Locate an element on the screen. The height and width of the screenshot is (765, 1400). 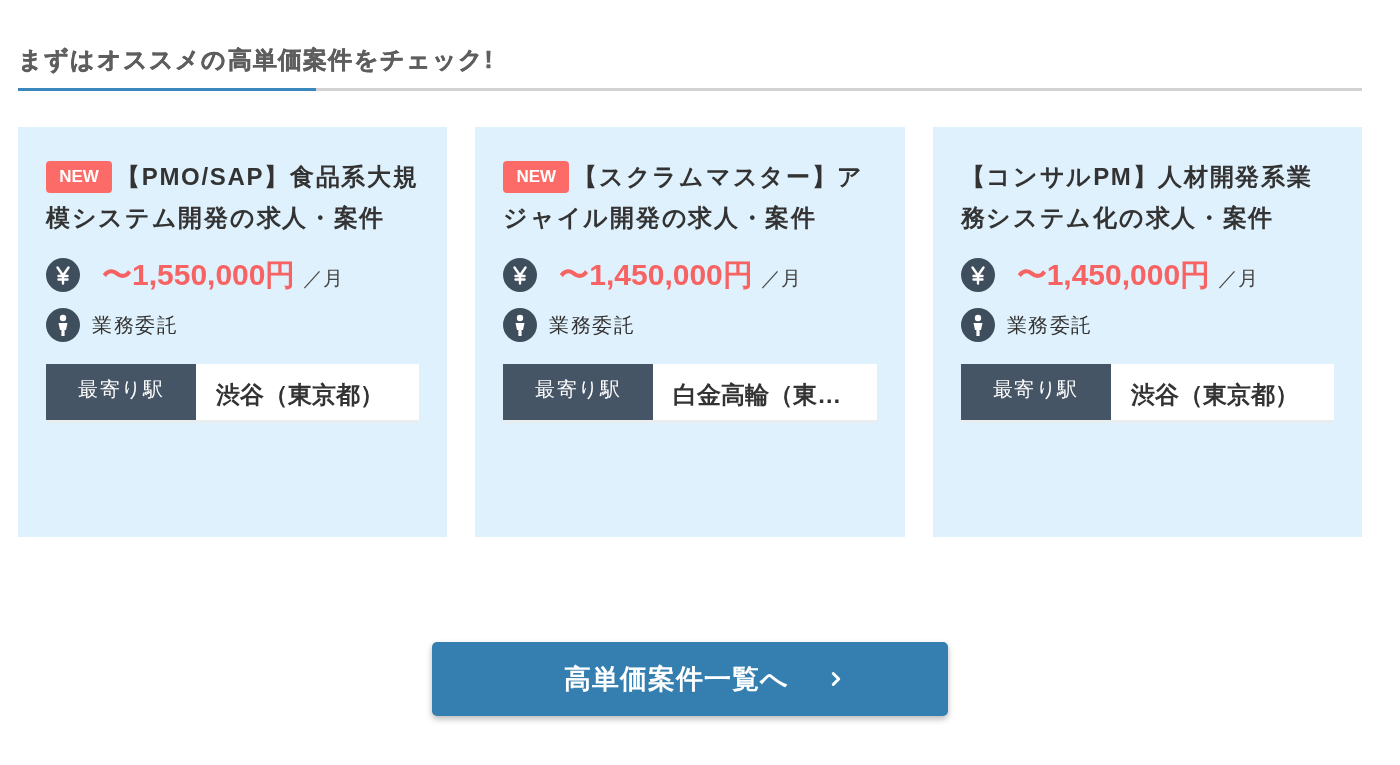
salary-amount: 〜1,550,000円 is located at coordinates (199, 275).